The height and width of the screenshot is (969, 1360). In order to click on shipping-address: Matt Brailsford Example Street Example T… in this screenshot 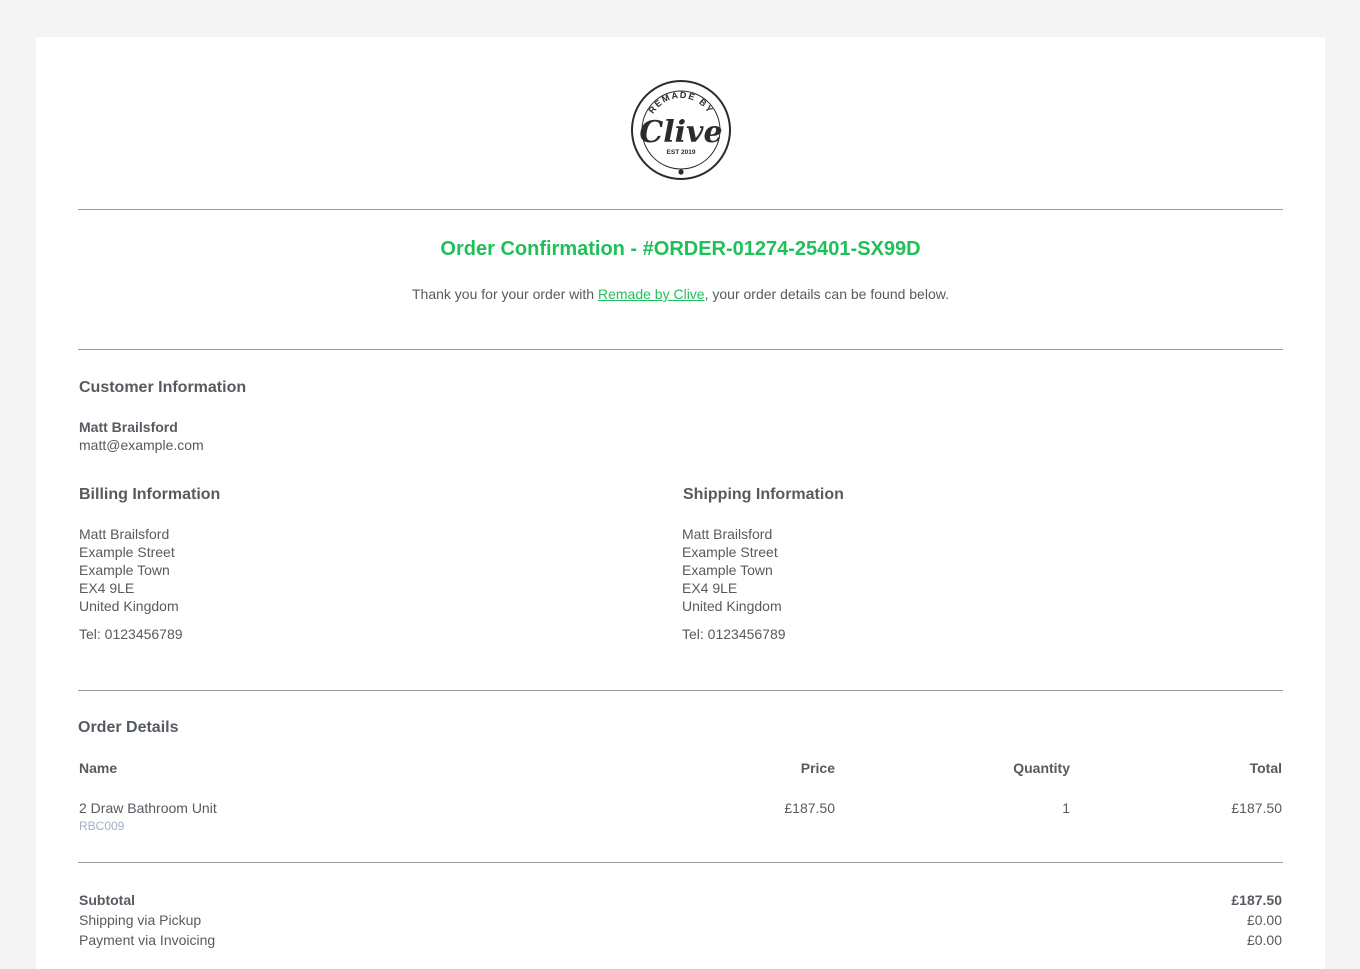, I will do `click(732, 570)`.